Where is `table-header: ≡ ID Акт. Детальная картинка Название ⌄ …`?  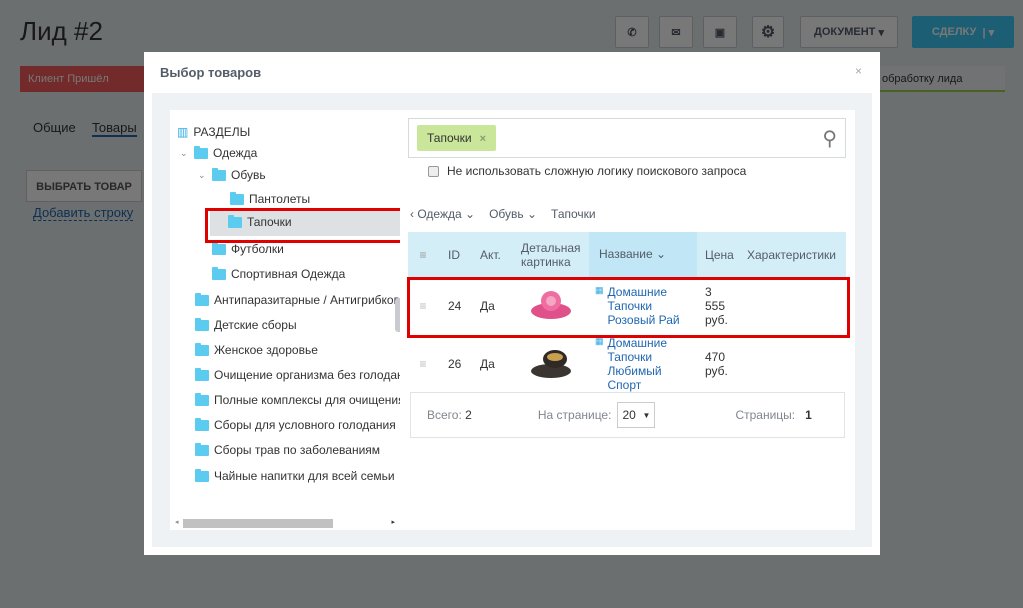 table-header: ≡ ID Акт. Детальная картинка Название ⌄ … is located at coordinates (627, 254).